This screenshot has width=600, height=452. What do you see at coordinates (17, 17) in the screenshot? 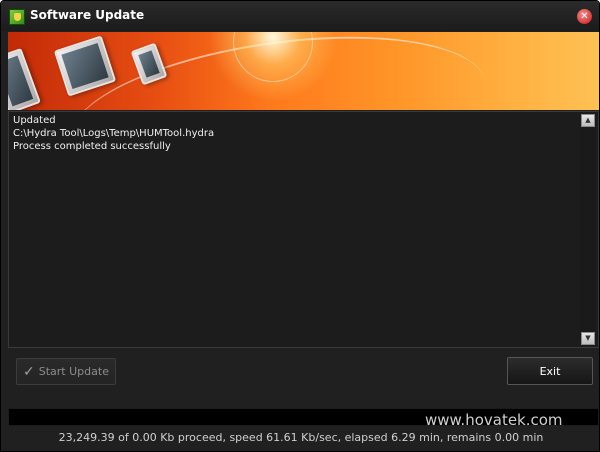
I see `app-icon` at bounding box center [17, 17].